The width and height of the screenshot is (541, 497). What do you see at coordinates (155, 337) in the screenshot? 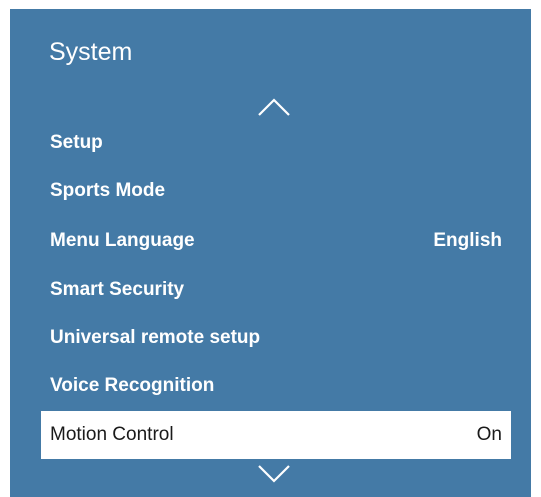
I see `menu-item-label: Universal remote setup` at bounding box center [155, 337].